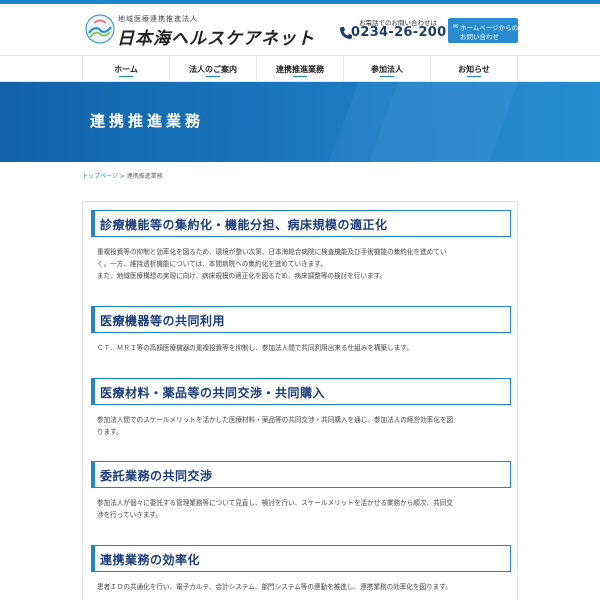 This screenshot has height=600, width=600. Describe the element at coordinates (216, 39) in the screenshot. I see `logo-title: 日本海ヘルスケアネット` at that location.